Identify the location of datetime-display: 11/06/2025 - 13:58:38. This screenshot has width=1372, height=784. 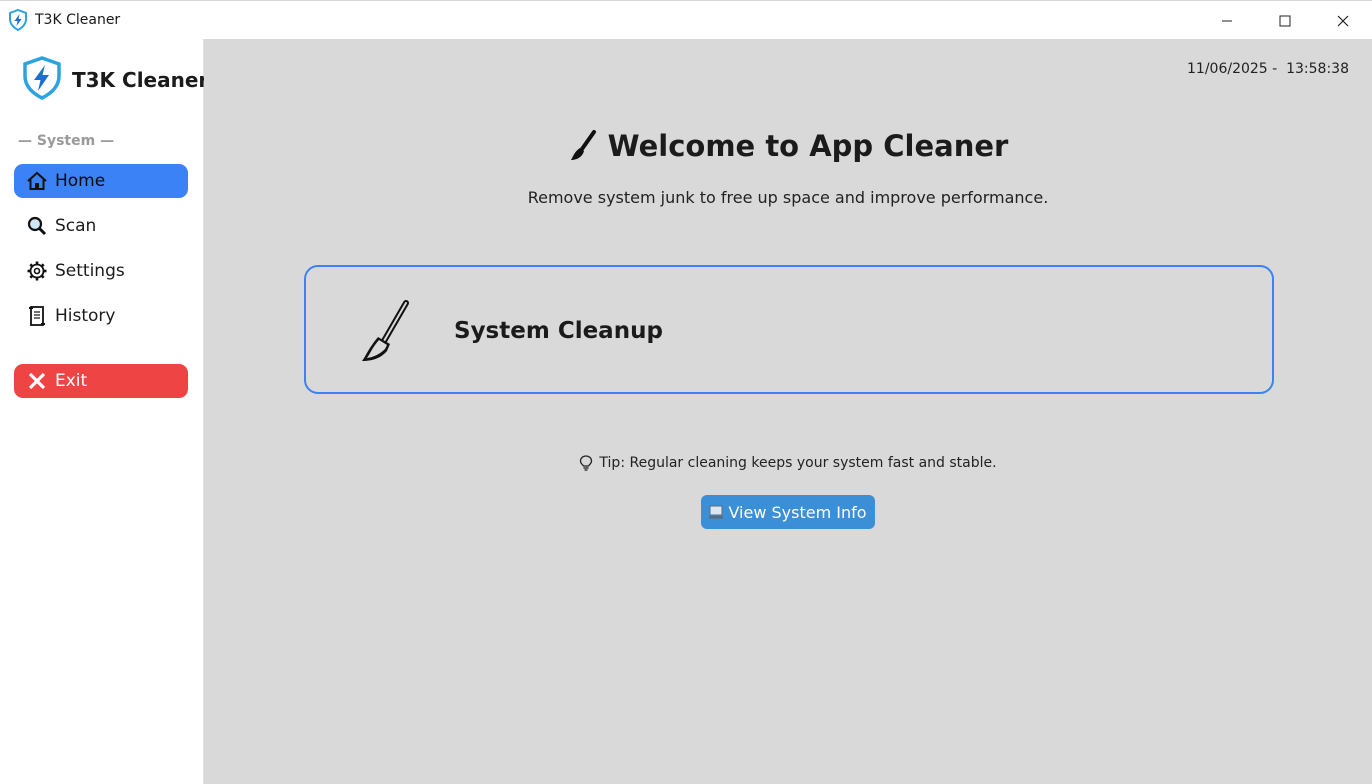
(1268, 69).